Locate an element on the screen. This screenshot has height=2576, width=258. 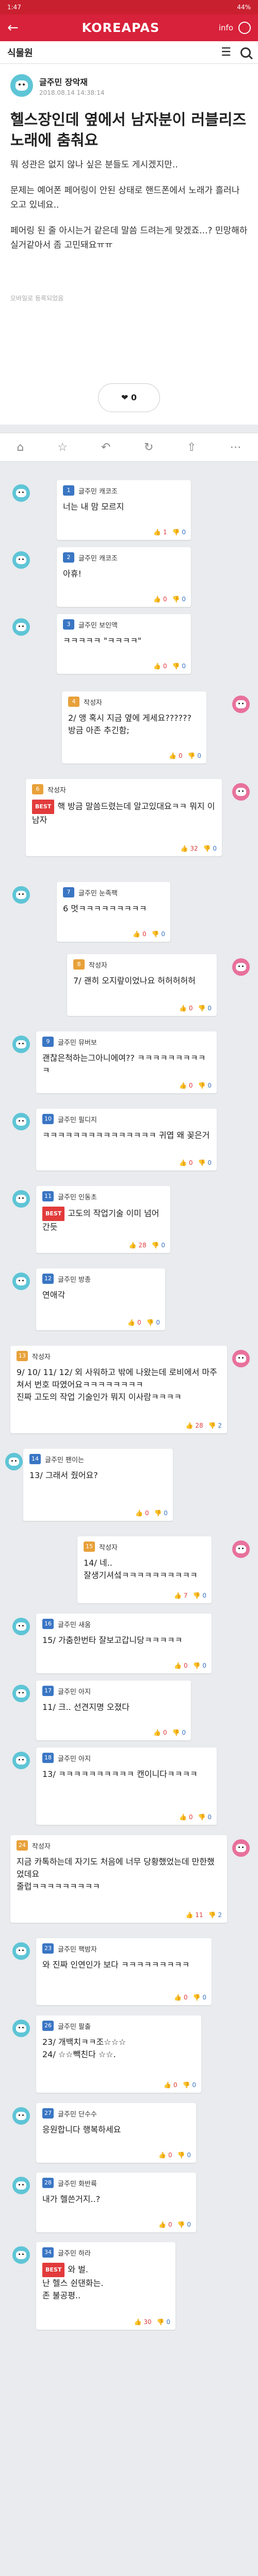
globe-icon is located at coordinates (244, 28).